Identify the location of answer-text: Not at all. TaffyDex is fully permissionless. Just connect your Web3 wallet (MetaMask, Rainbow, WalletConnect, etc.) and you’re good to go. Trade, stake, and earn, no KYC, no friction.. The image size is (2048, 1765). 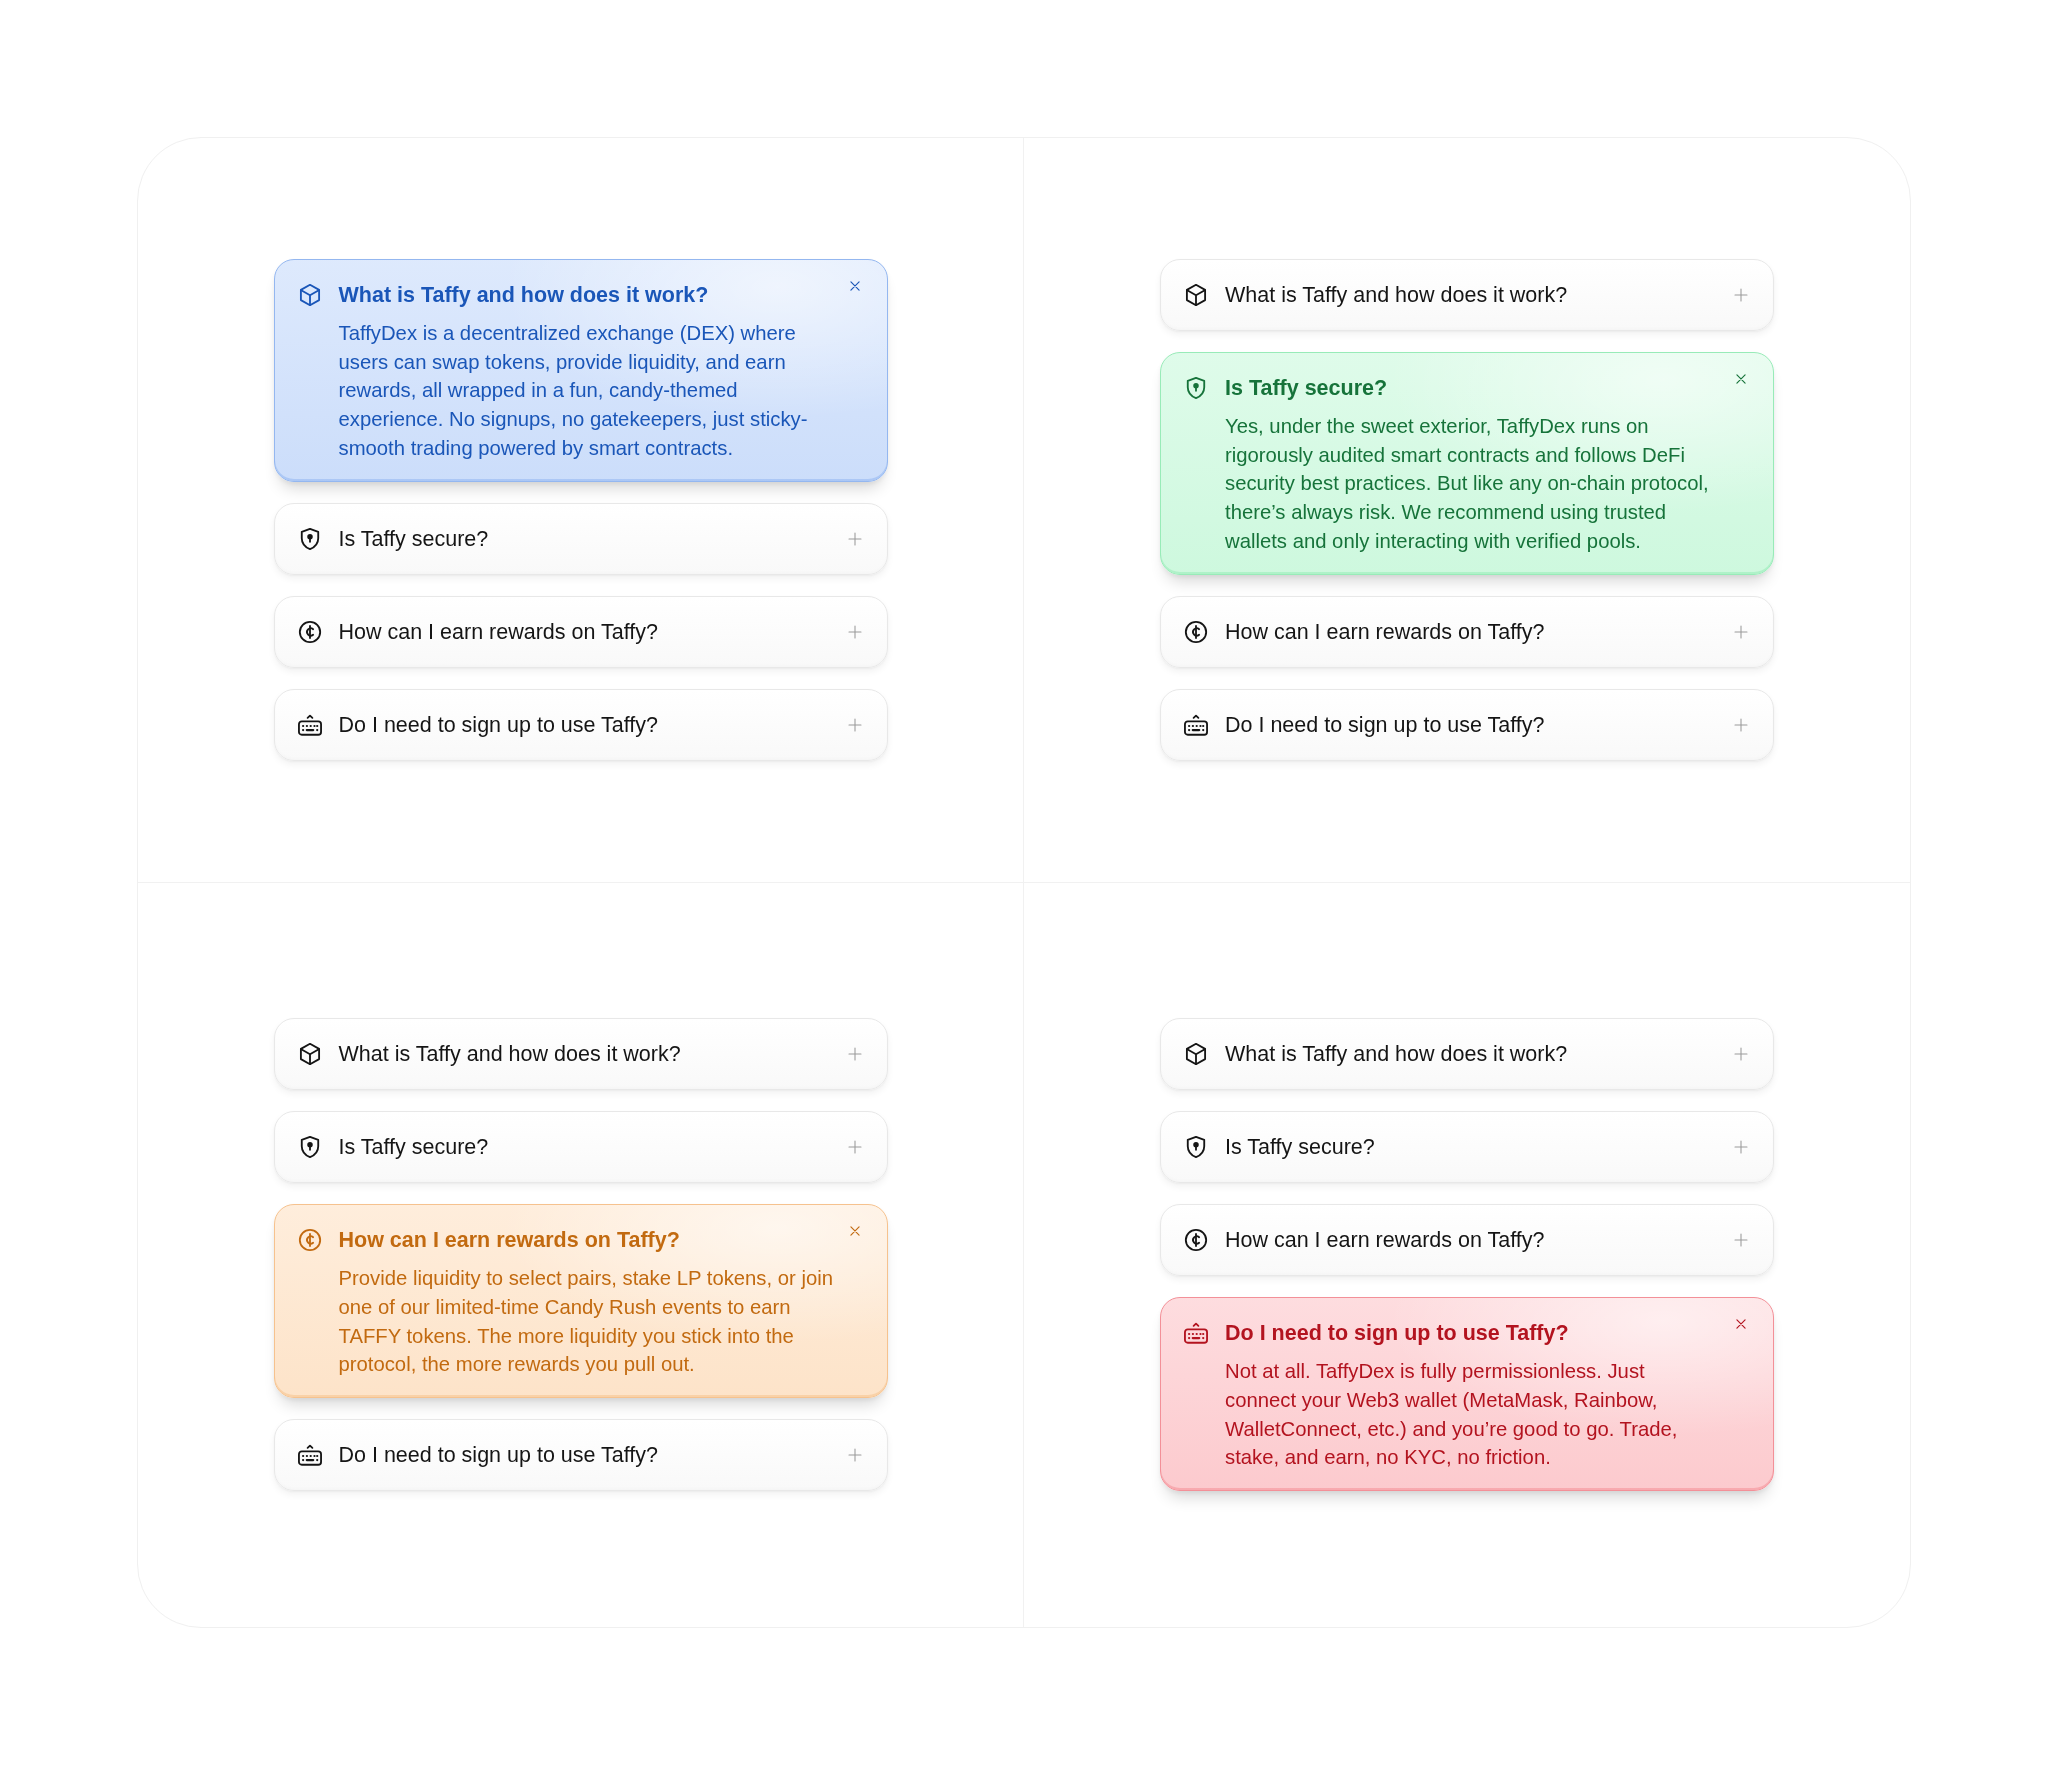
(1452, 1415).